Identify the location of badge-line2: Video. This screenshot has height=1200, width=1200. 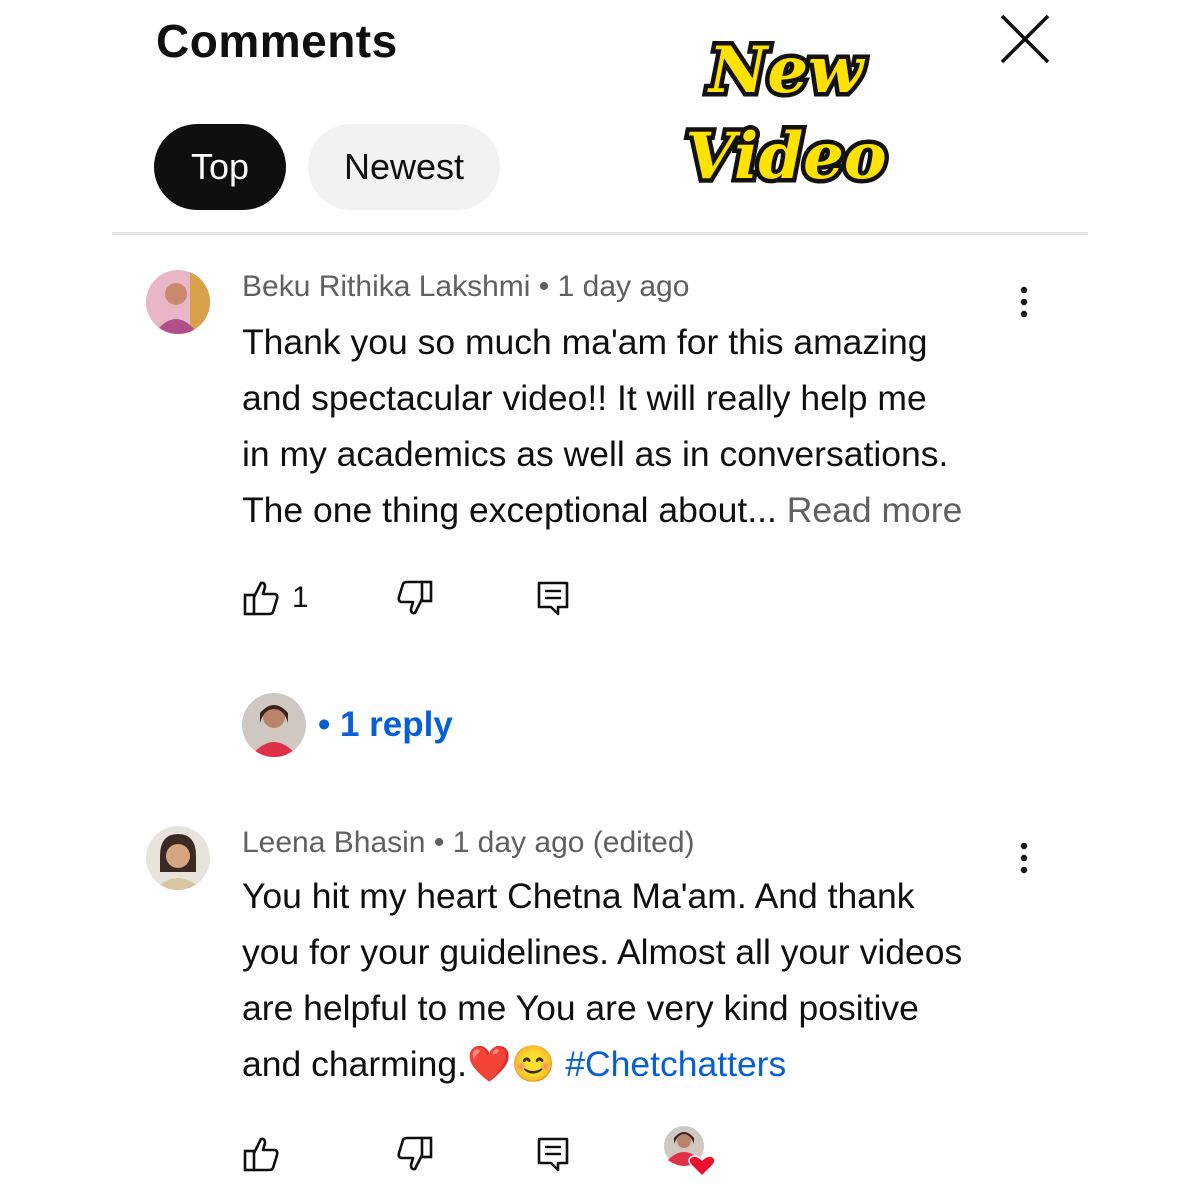
(786, 156).